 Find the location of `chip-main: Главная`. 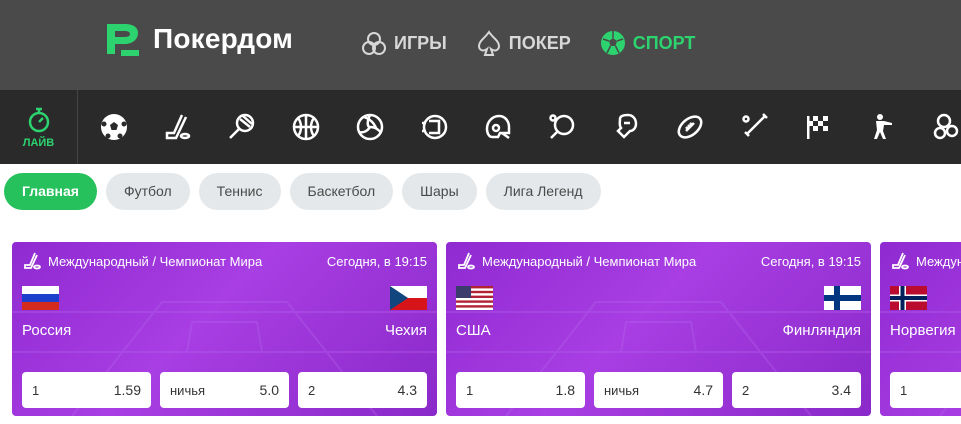

chip-main: Главная is located at coordinates (50, 191).